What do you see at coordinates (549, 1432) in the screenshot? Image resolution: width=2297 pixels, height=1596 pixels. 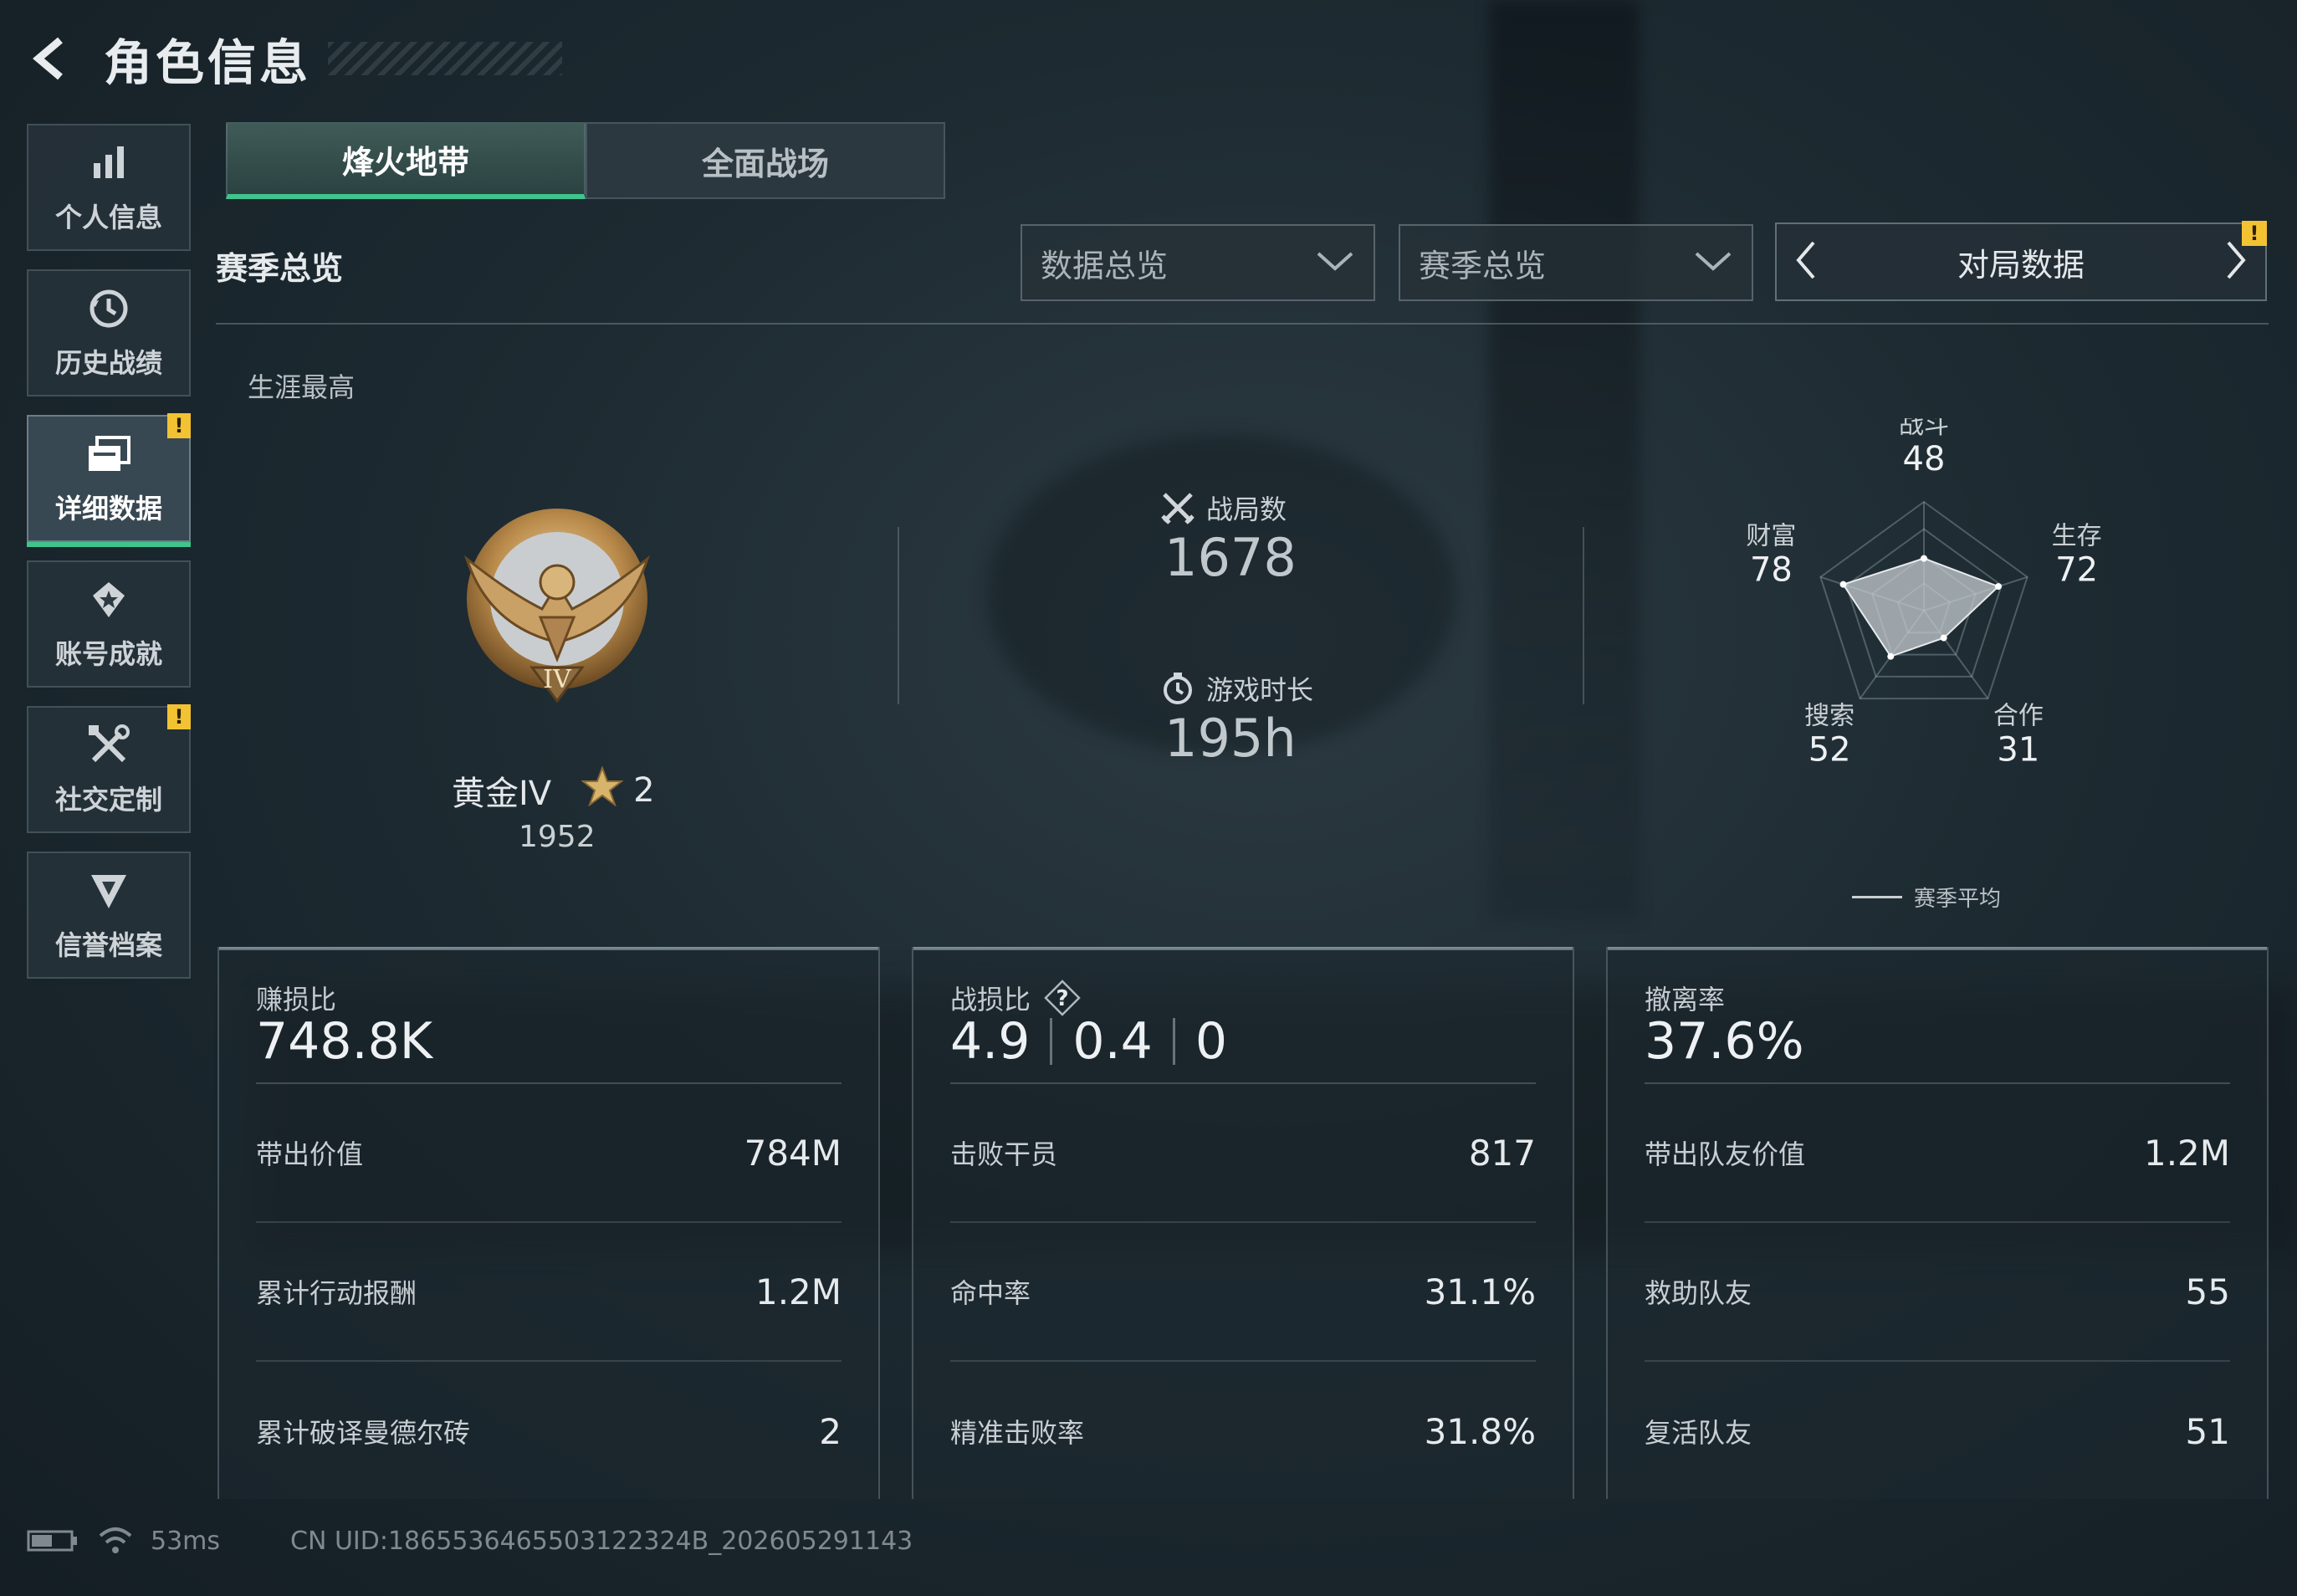 I see `stat-row: 累计破译曼德尔砖 2` at bounding box center [549, 1432].